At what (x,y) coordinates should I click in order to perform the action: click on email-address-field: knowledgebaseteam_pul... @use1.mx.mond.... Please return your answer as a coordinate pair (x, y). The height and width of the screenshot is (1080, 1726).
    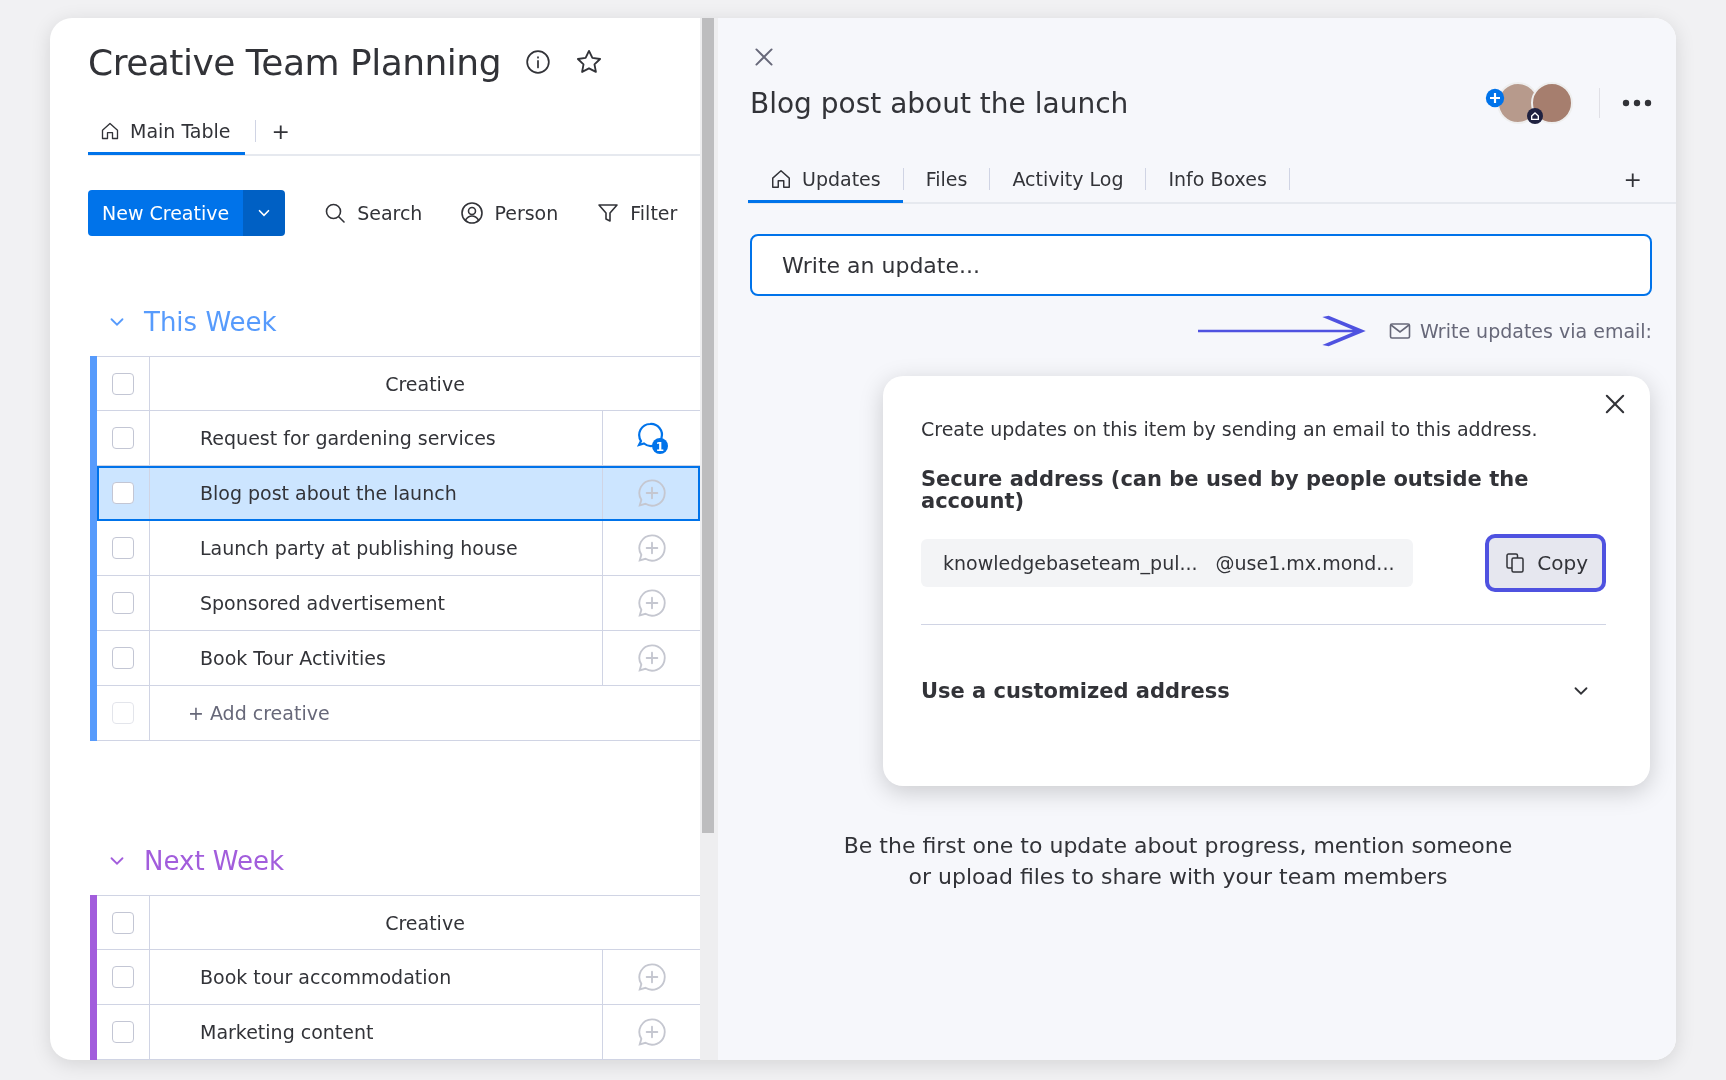
    Looking at the image, I should click on (1167, 563).